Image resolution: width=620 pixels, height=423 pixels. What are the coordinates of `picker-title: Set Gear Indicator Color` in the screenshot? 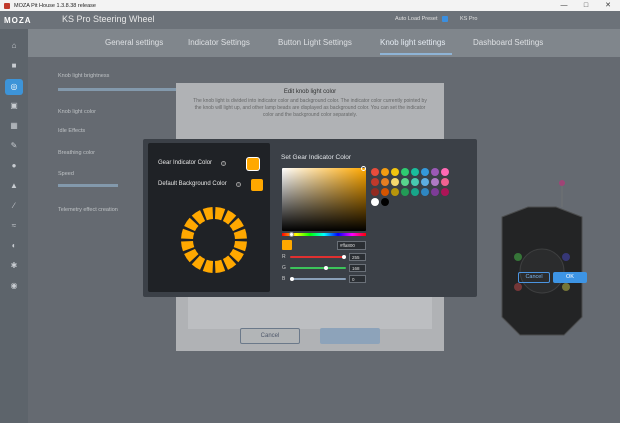 It's located at (316, 157).